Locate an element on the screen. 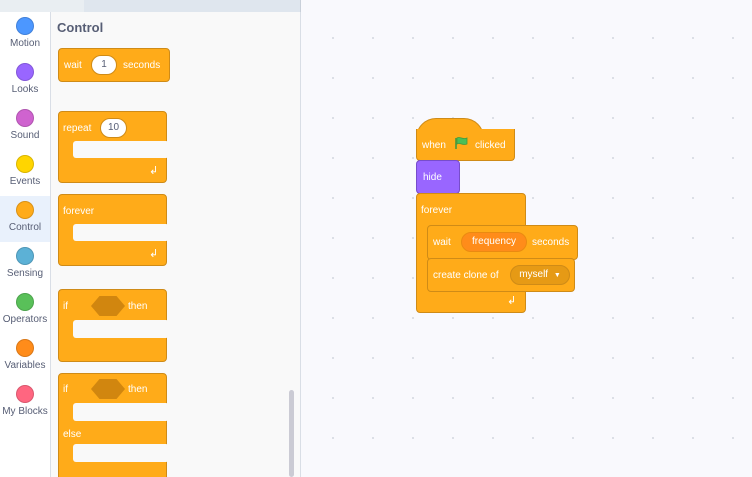 This screenshot has width=752, height=477. sounds-tab is located at coordinates (250, 6).